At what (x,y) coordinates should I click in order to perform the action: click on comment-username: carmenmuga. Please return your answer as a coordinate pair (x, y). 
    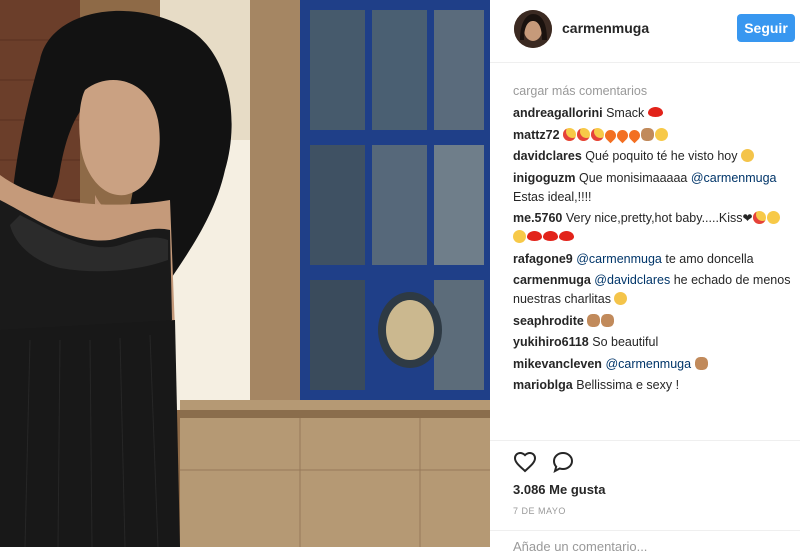
    Looking at the image, I should click on (552, 280).